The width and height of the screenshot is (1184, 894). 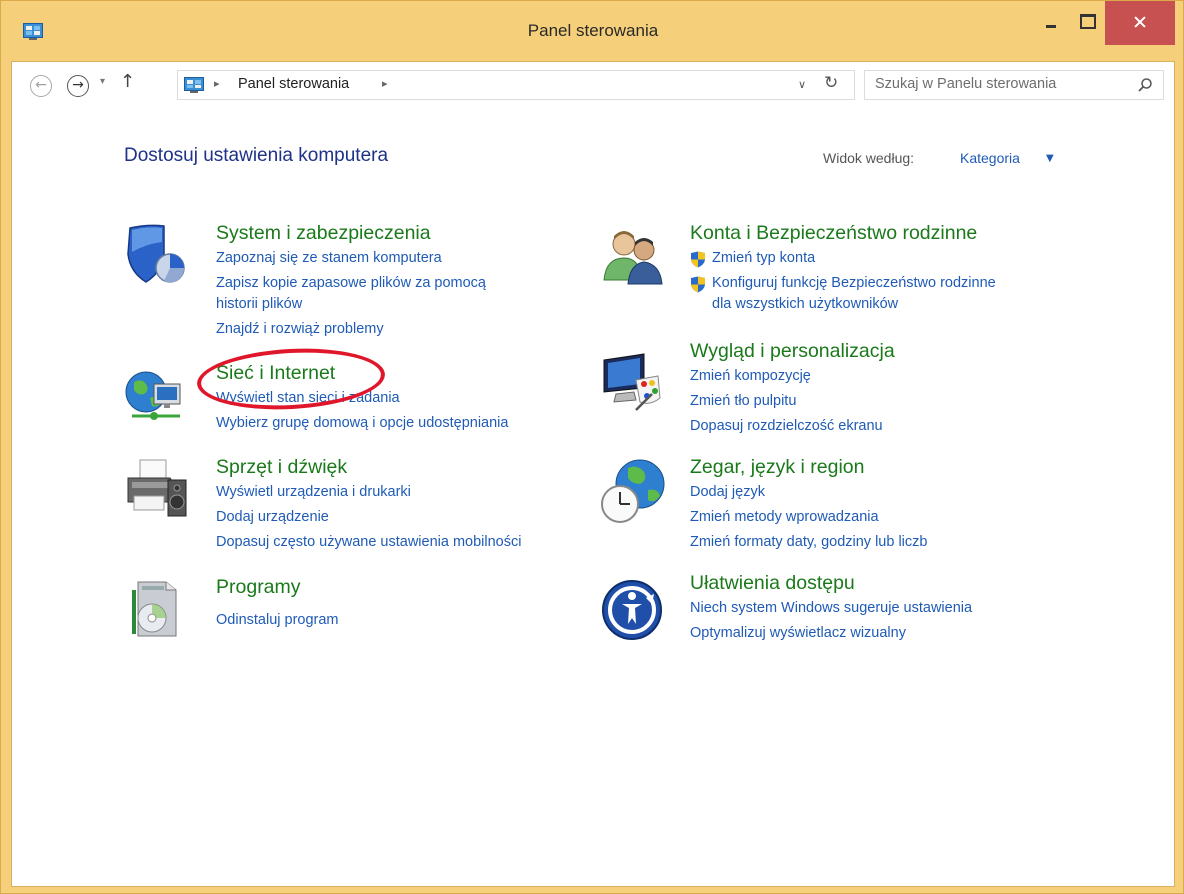 What do you see at coordinates (300, 329) in the screenshot?
I see `link-troubleshoot: Znajdź i rozwiąż problemy` at bounding box center [300, 329].